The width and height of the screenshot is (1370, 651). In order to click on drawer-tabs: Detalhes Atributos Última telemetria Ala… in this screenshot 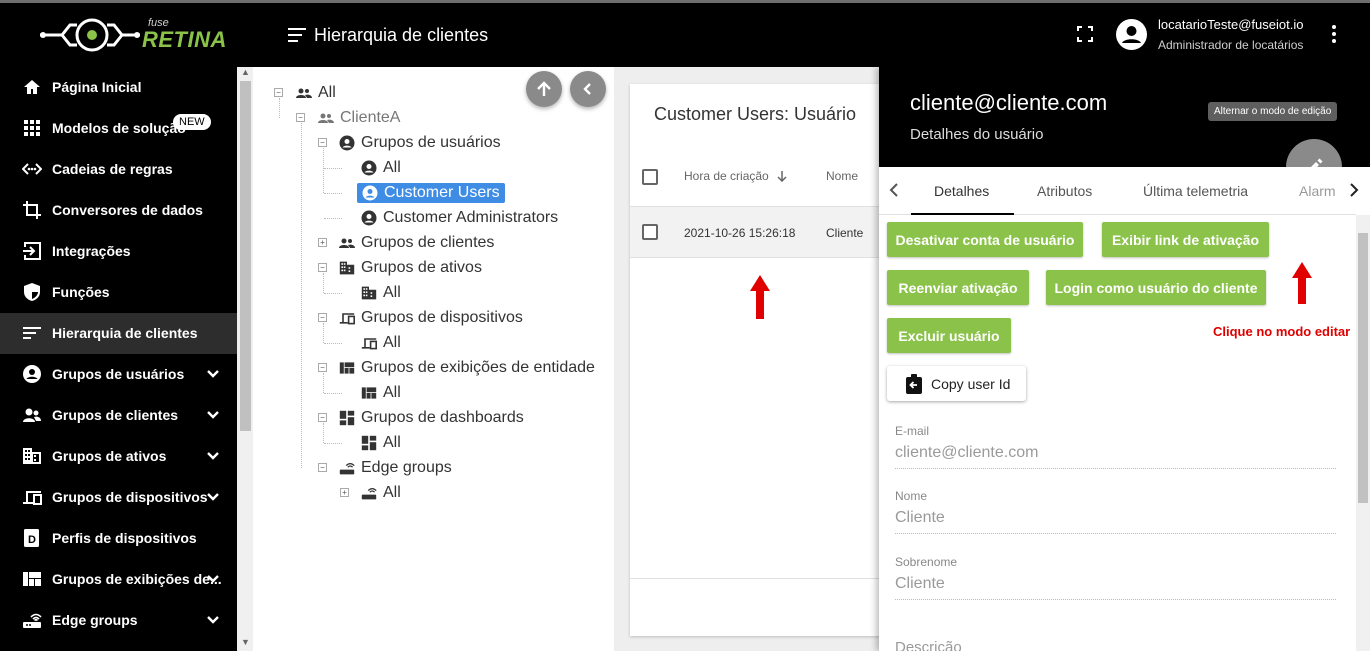, I will do `click(1119, 191)`.